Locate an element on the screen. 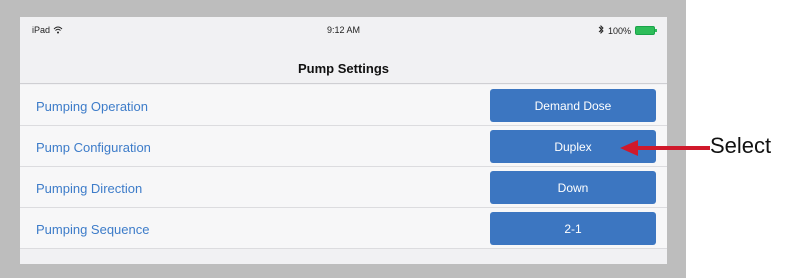 Image resolution: width=796 pixels, height=278 pixels. setting-label: Pumping Sequence is located at coordinates (93, 229).